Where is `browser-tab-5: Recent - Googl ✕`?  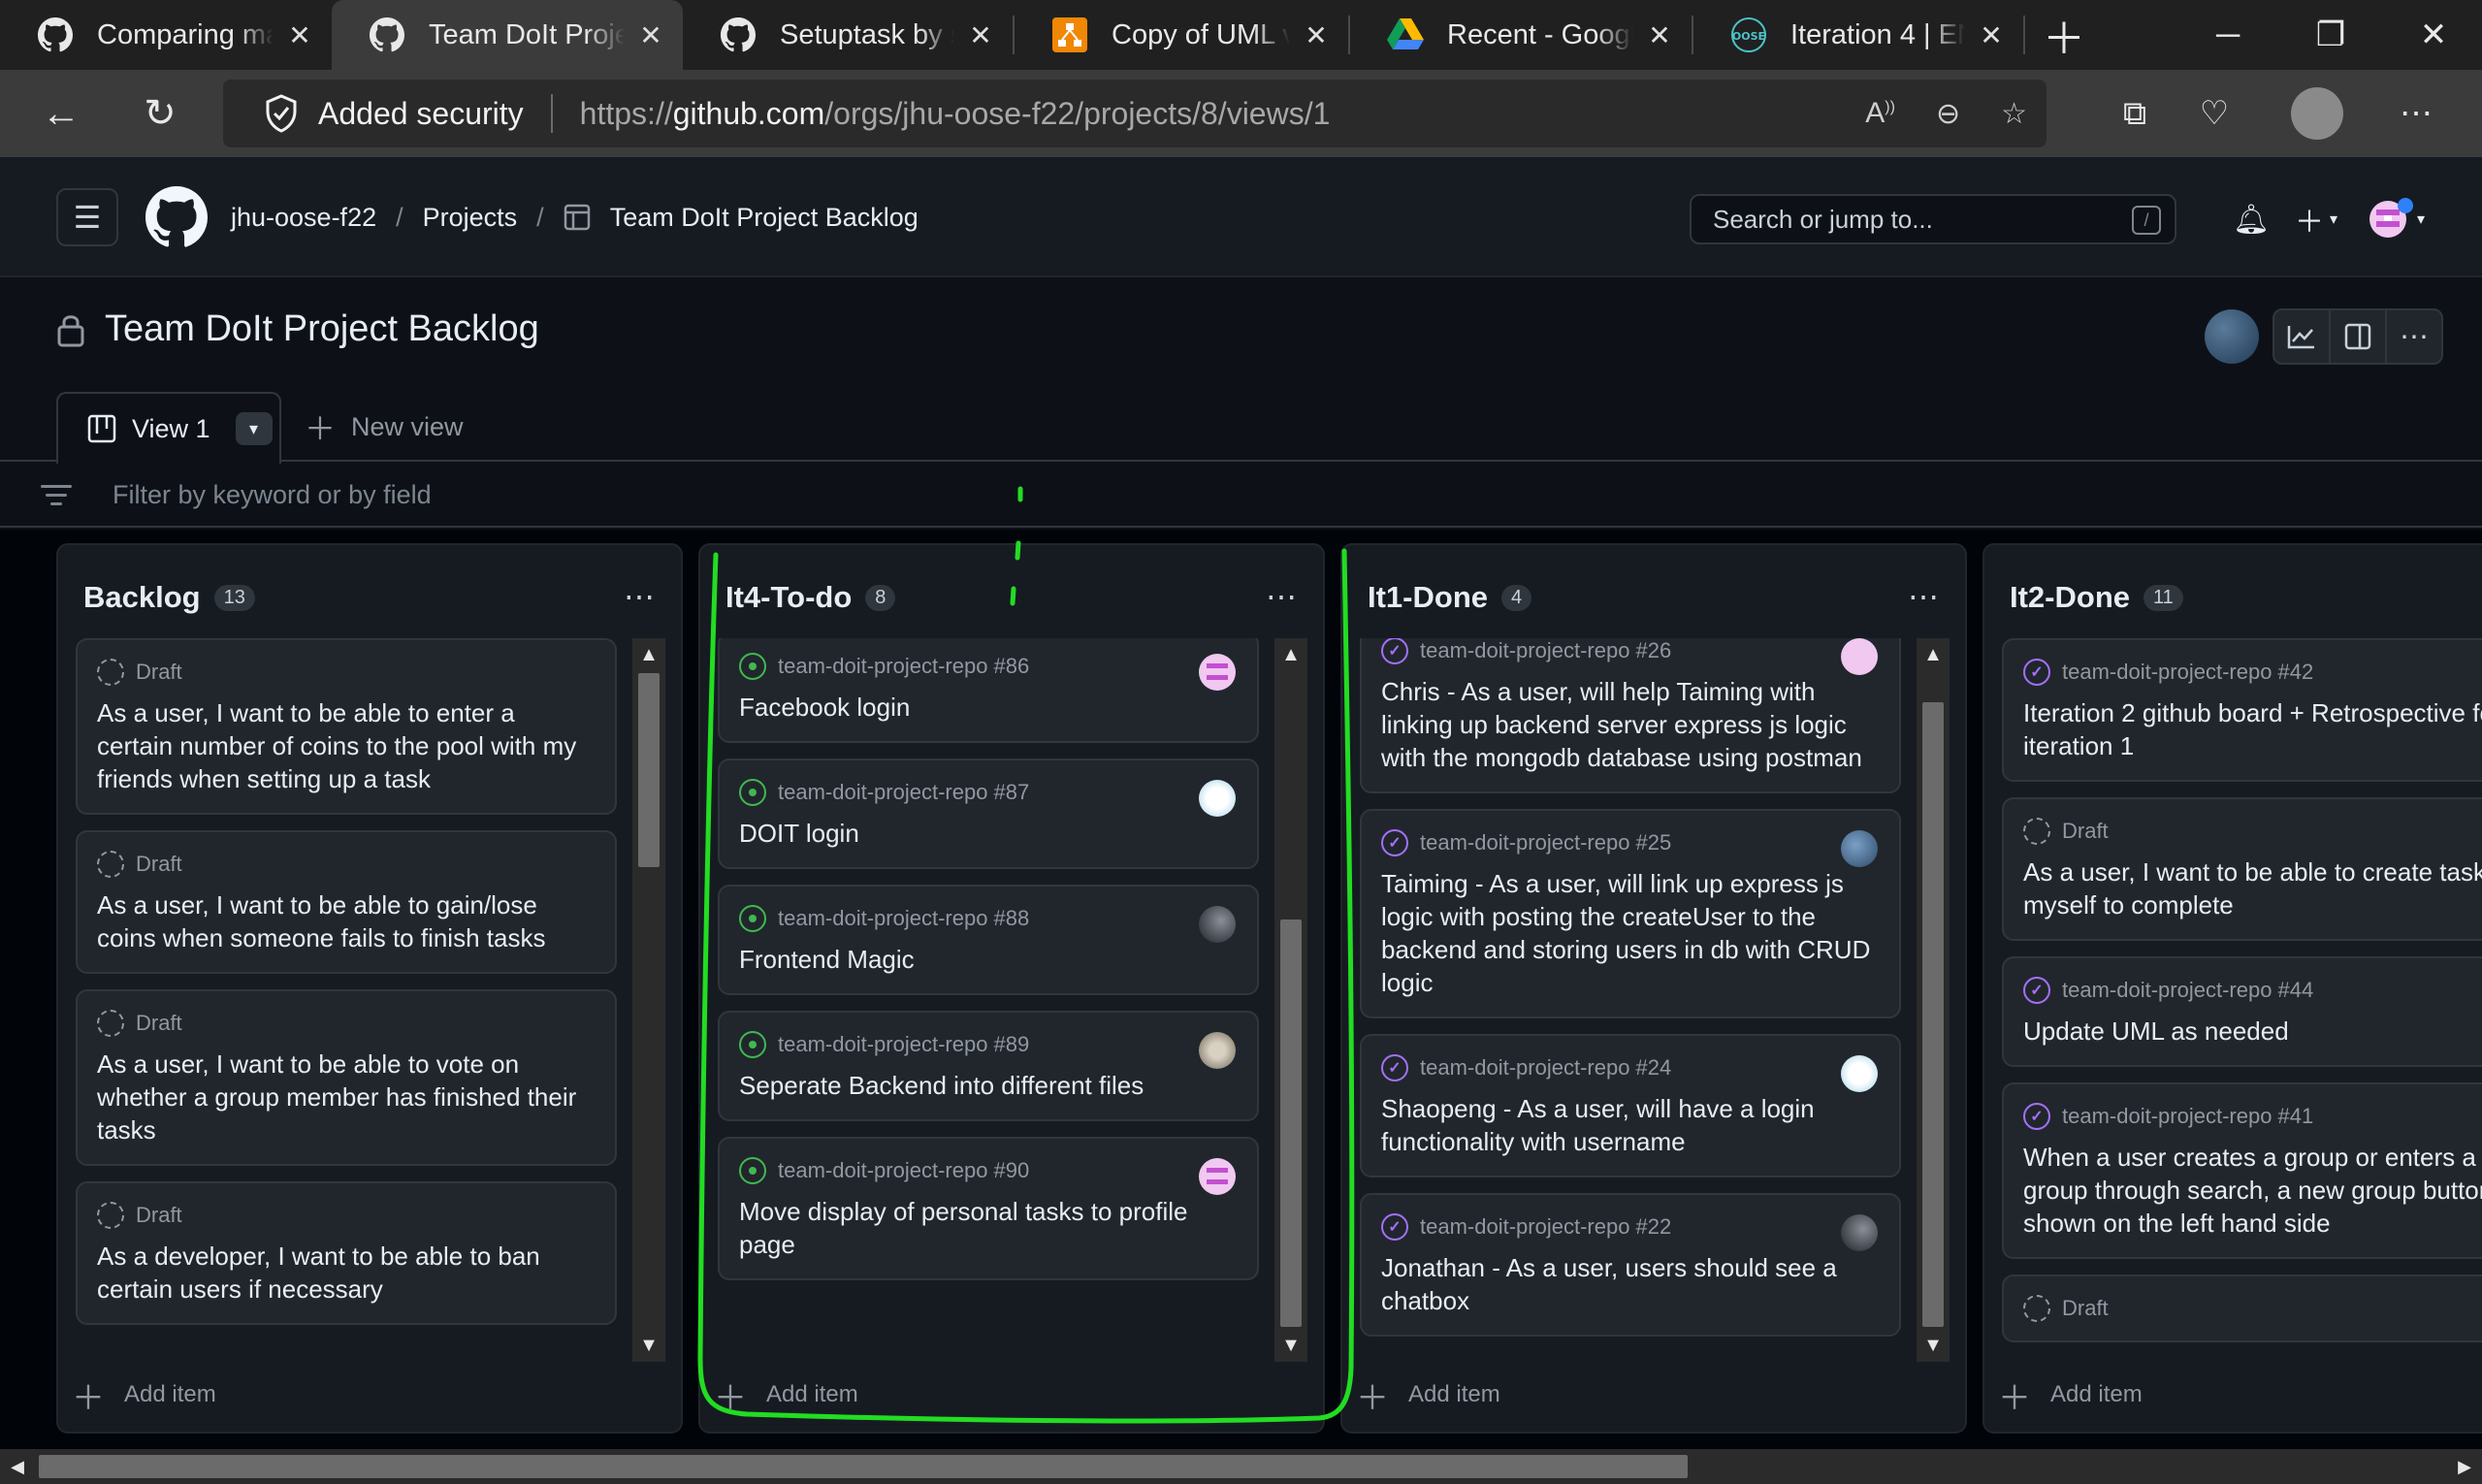
browser-tab-5: Recent - Googl ✕ is located at coordinates (1521, 35).